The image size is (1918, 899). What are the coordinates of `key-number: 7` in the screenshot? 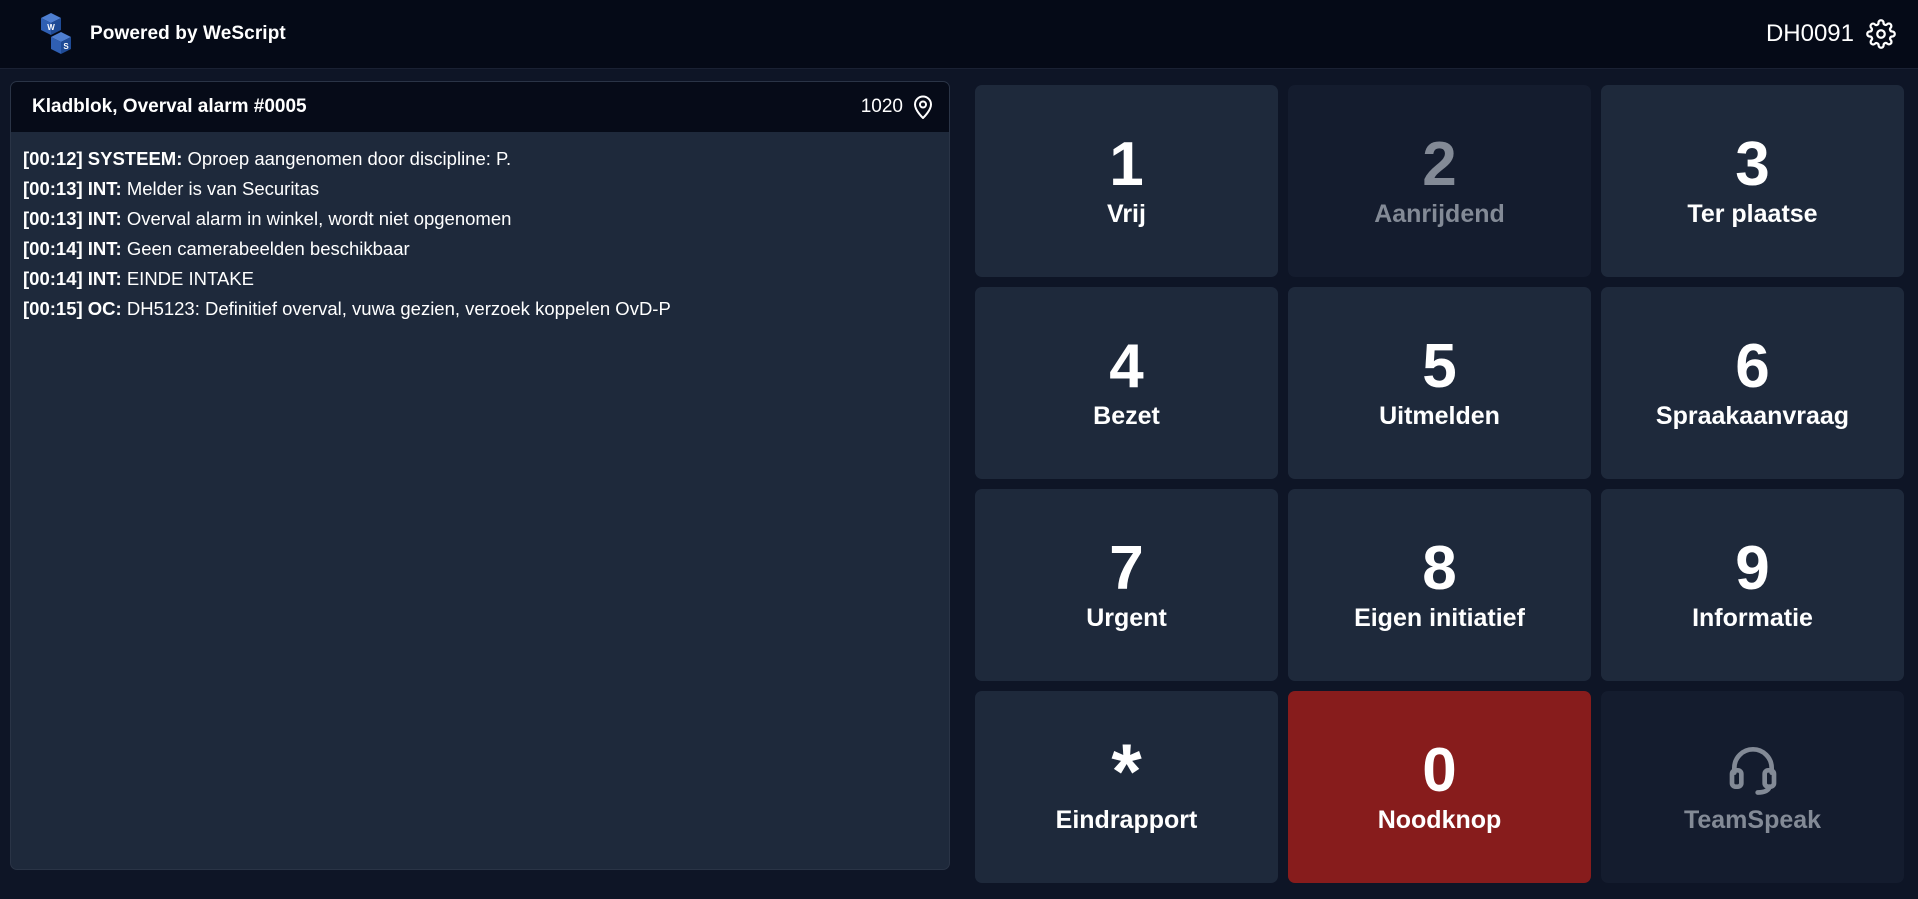 It's located at (1126, 568).